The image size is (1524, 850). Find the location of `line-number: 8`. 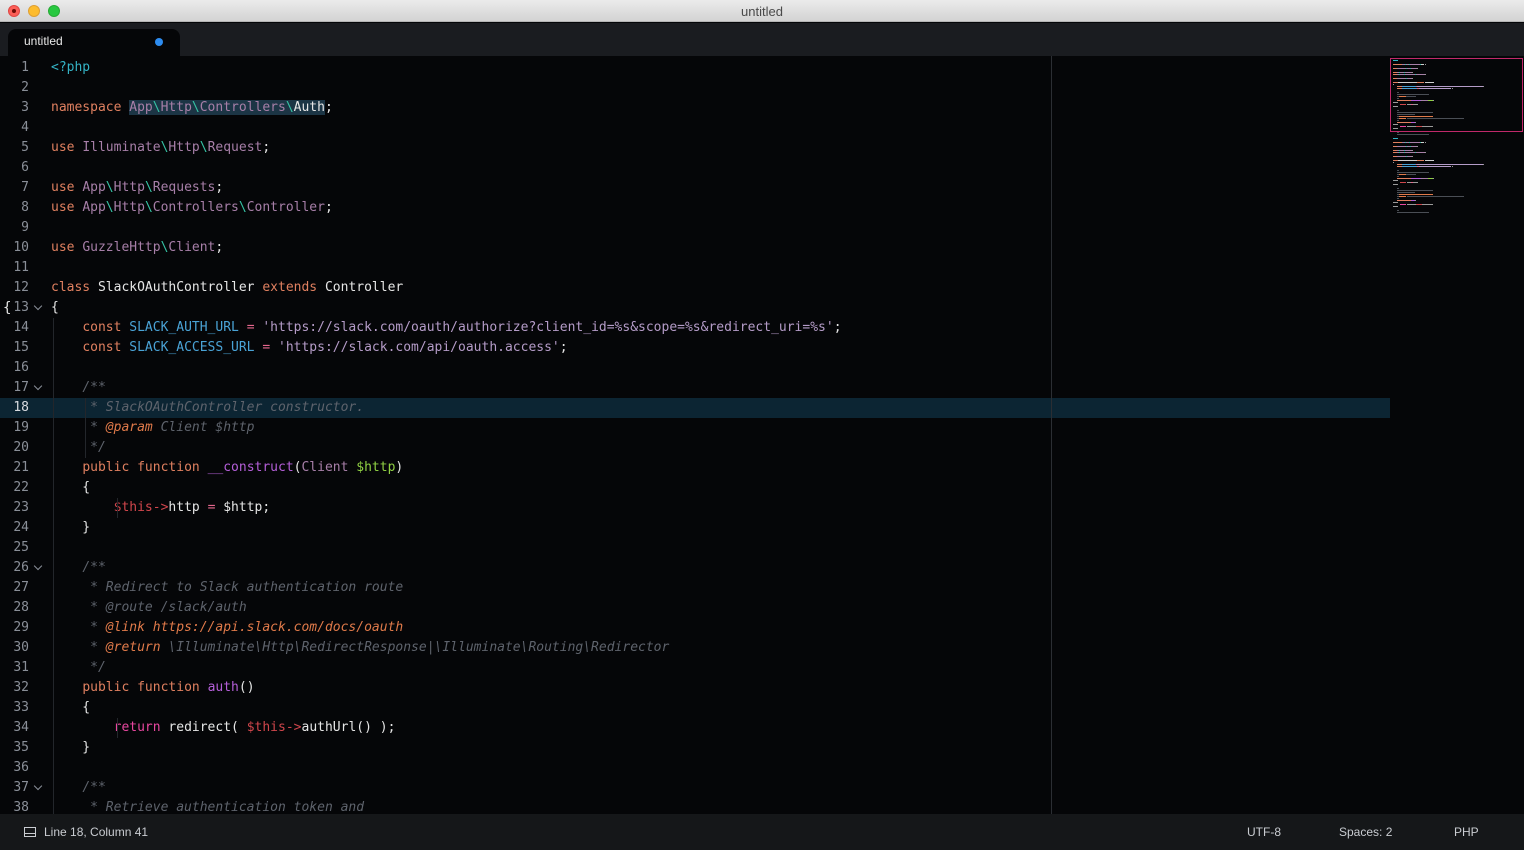

line-number: 8 is located at coordinates (14, 208).